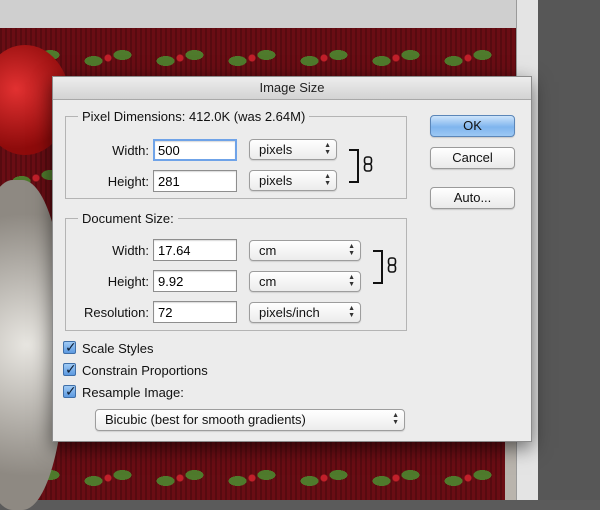 The width and height of the screenshot is (600, 510). What do you see at coordinates (116, 312) in the screenshot?
I see `resolution-label: Resolution:` at bounding box center [116, 312].